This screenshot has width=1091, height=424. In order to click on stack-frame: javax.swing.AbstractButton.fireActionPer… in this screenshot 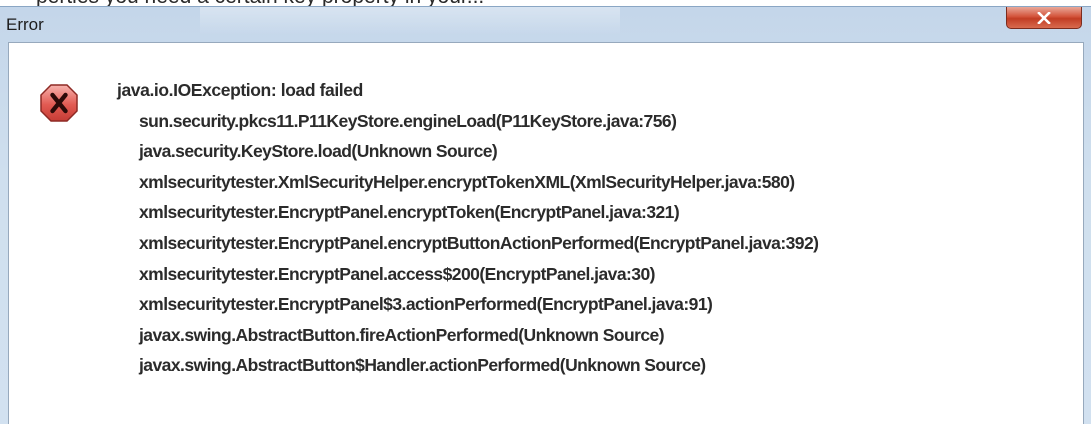, I will do `click(402, 334)`.